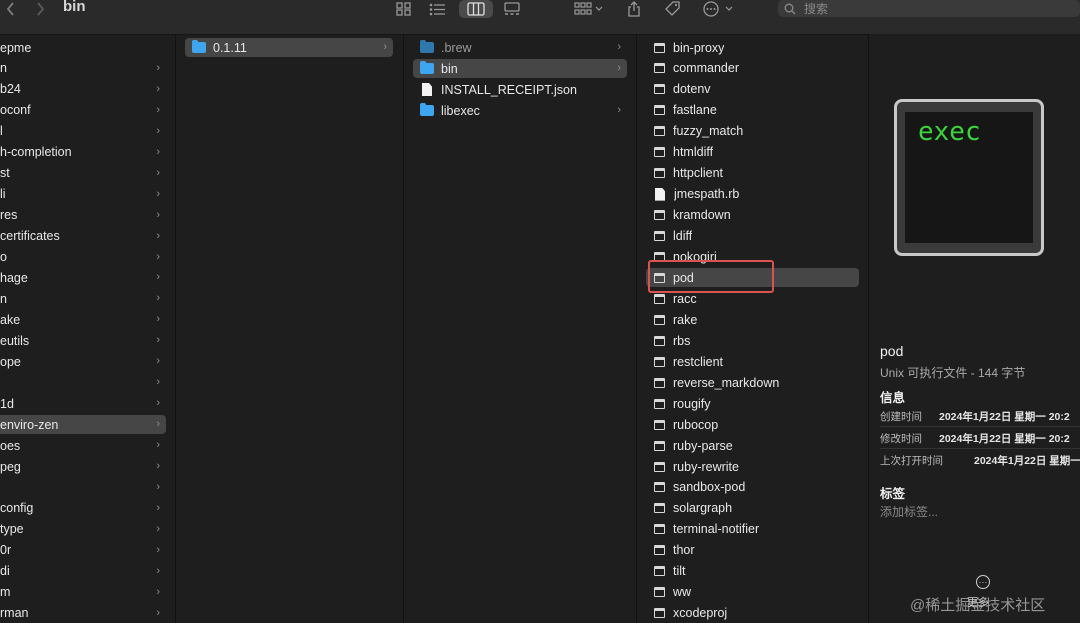  I want to click on search-field, so click(929, 8).